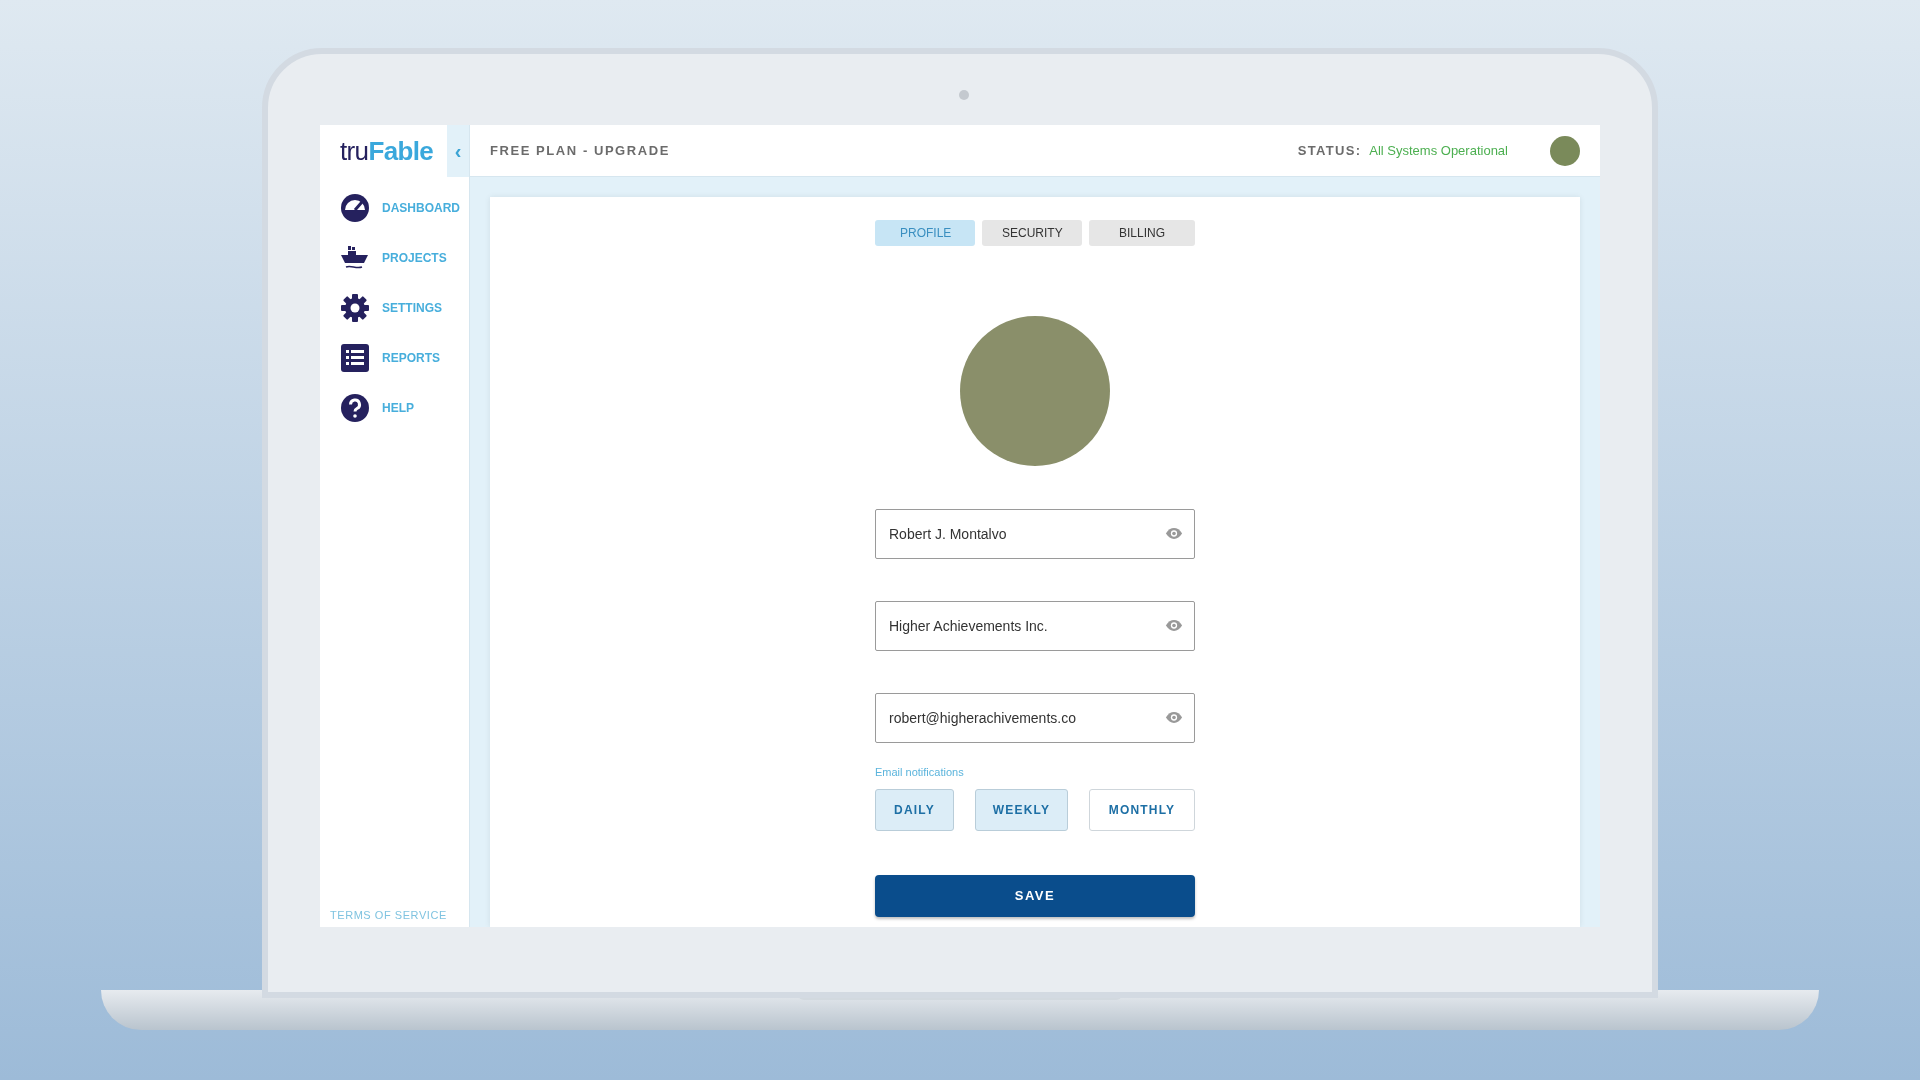 Image resolution: width=1920 pixels, height=1080 pixels. I want to click on status-label: STATUS:, so click(1329, 150).